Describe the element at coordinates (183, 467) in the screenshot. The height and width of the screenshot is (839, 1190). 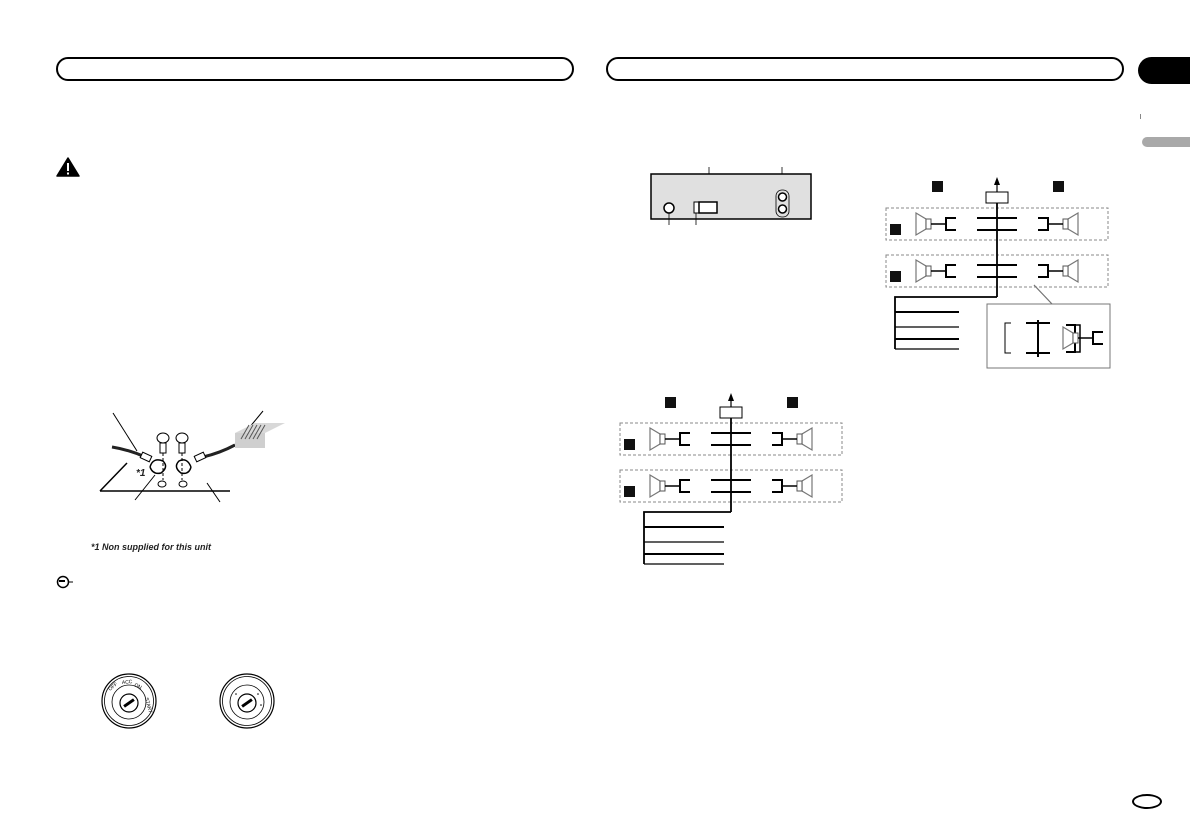
I see `ring-terminal-right` at that location.